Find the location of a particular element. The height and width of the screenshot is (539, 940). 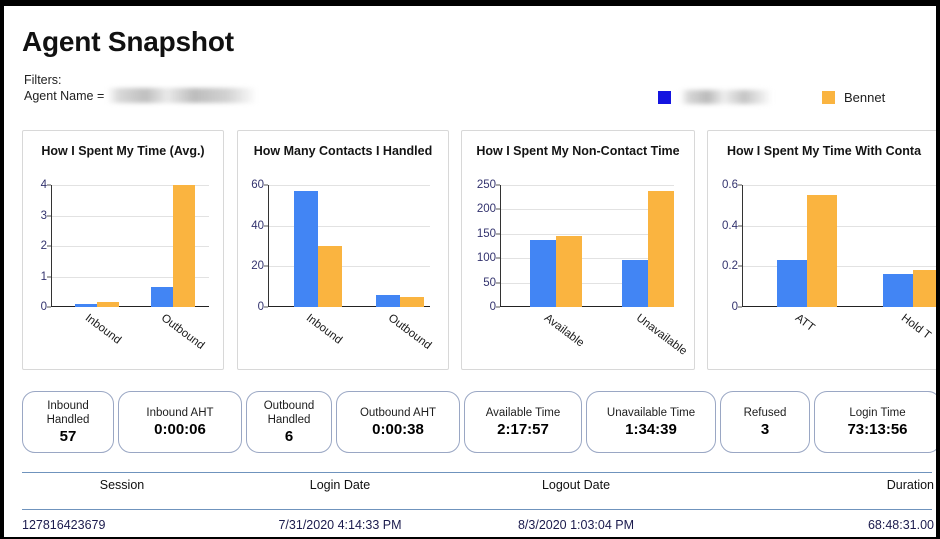

chart-inner: 0 20 40 60 Inbound Outbound is located at coordinates (342, 274).